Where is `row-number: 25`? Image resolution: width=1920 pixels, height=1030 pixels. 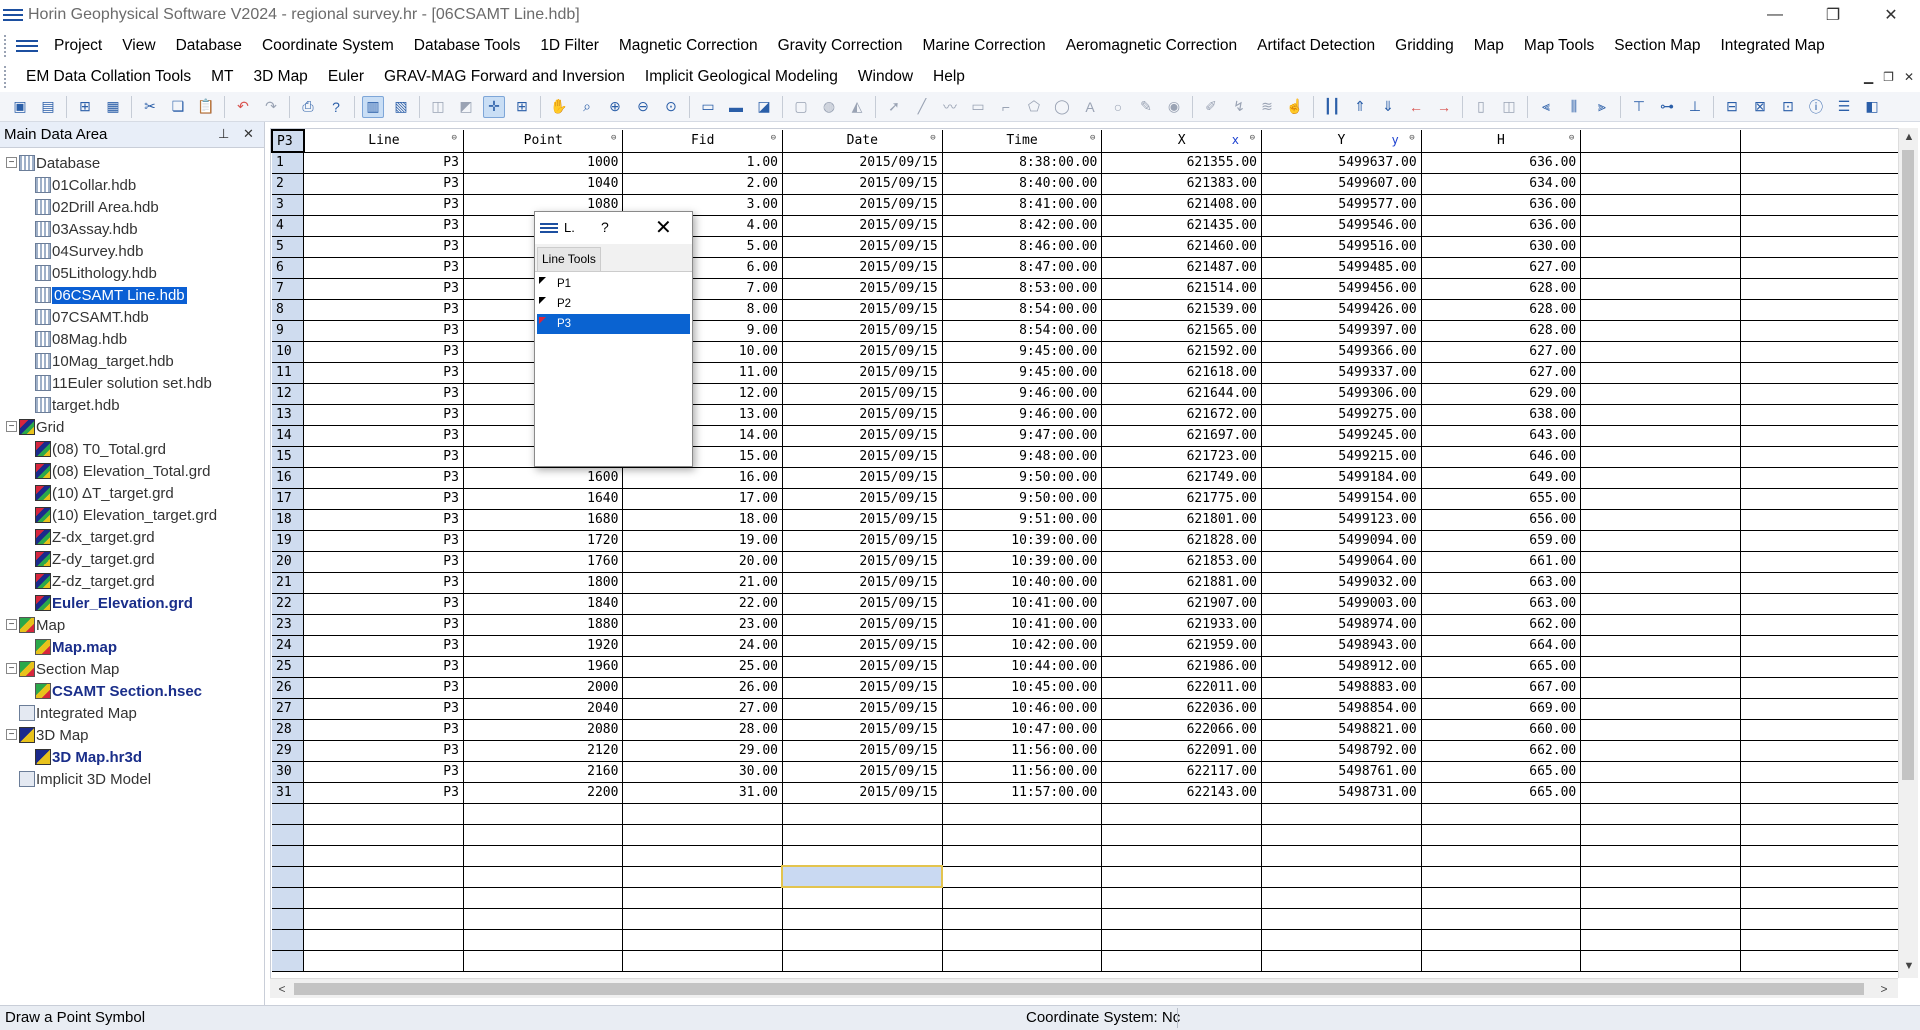 row-number: 25 is located at coordinates (288, 667).